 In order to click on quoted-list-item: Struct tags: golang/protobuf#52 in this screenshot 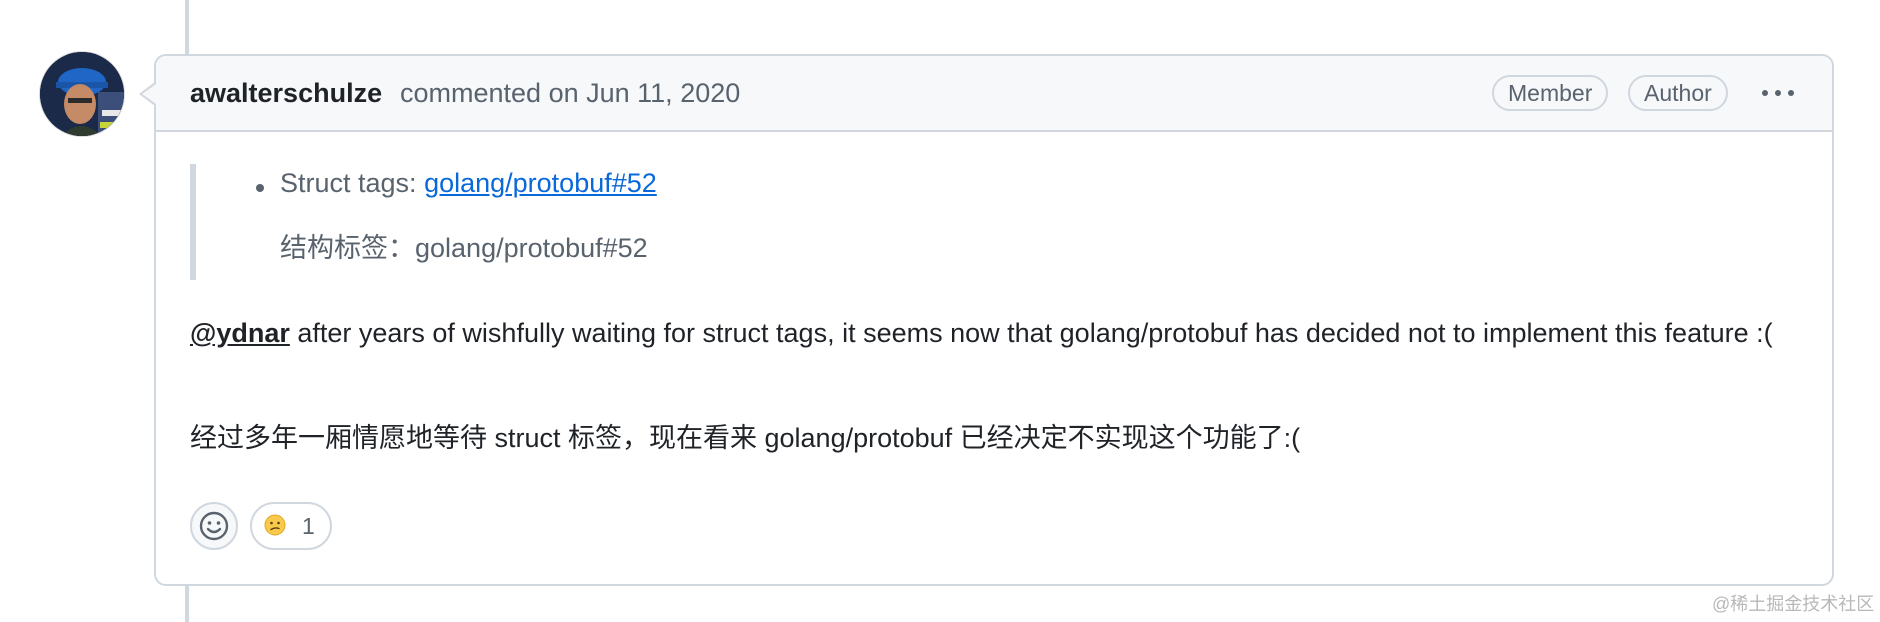, I will do `click(468, 183)`.